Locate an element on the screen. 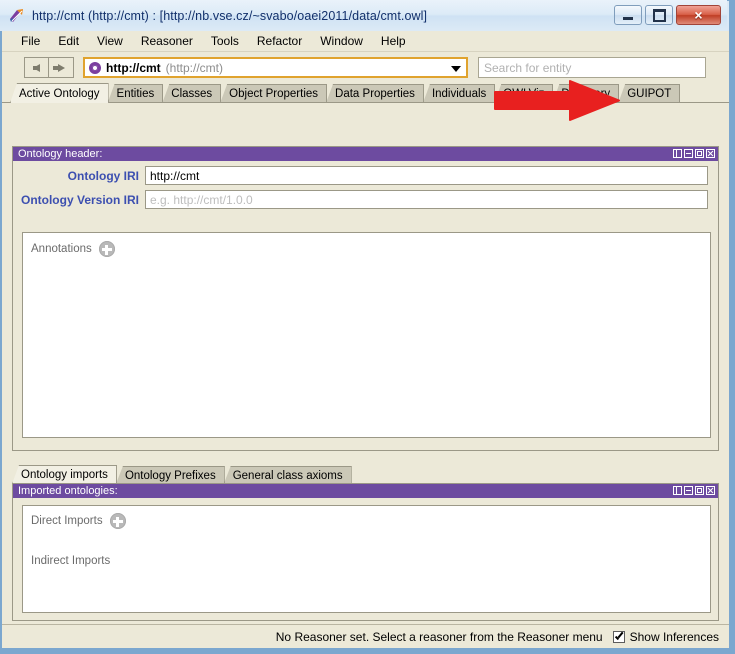 The width and height of the screenshot is (735, 654). arrow-right-icon is located at coordinates (58, 67).